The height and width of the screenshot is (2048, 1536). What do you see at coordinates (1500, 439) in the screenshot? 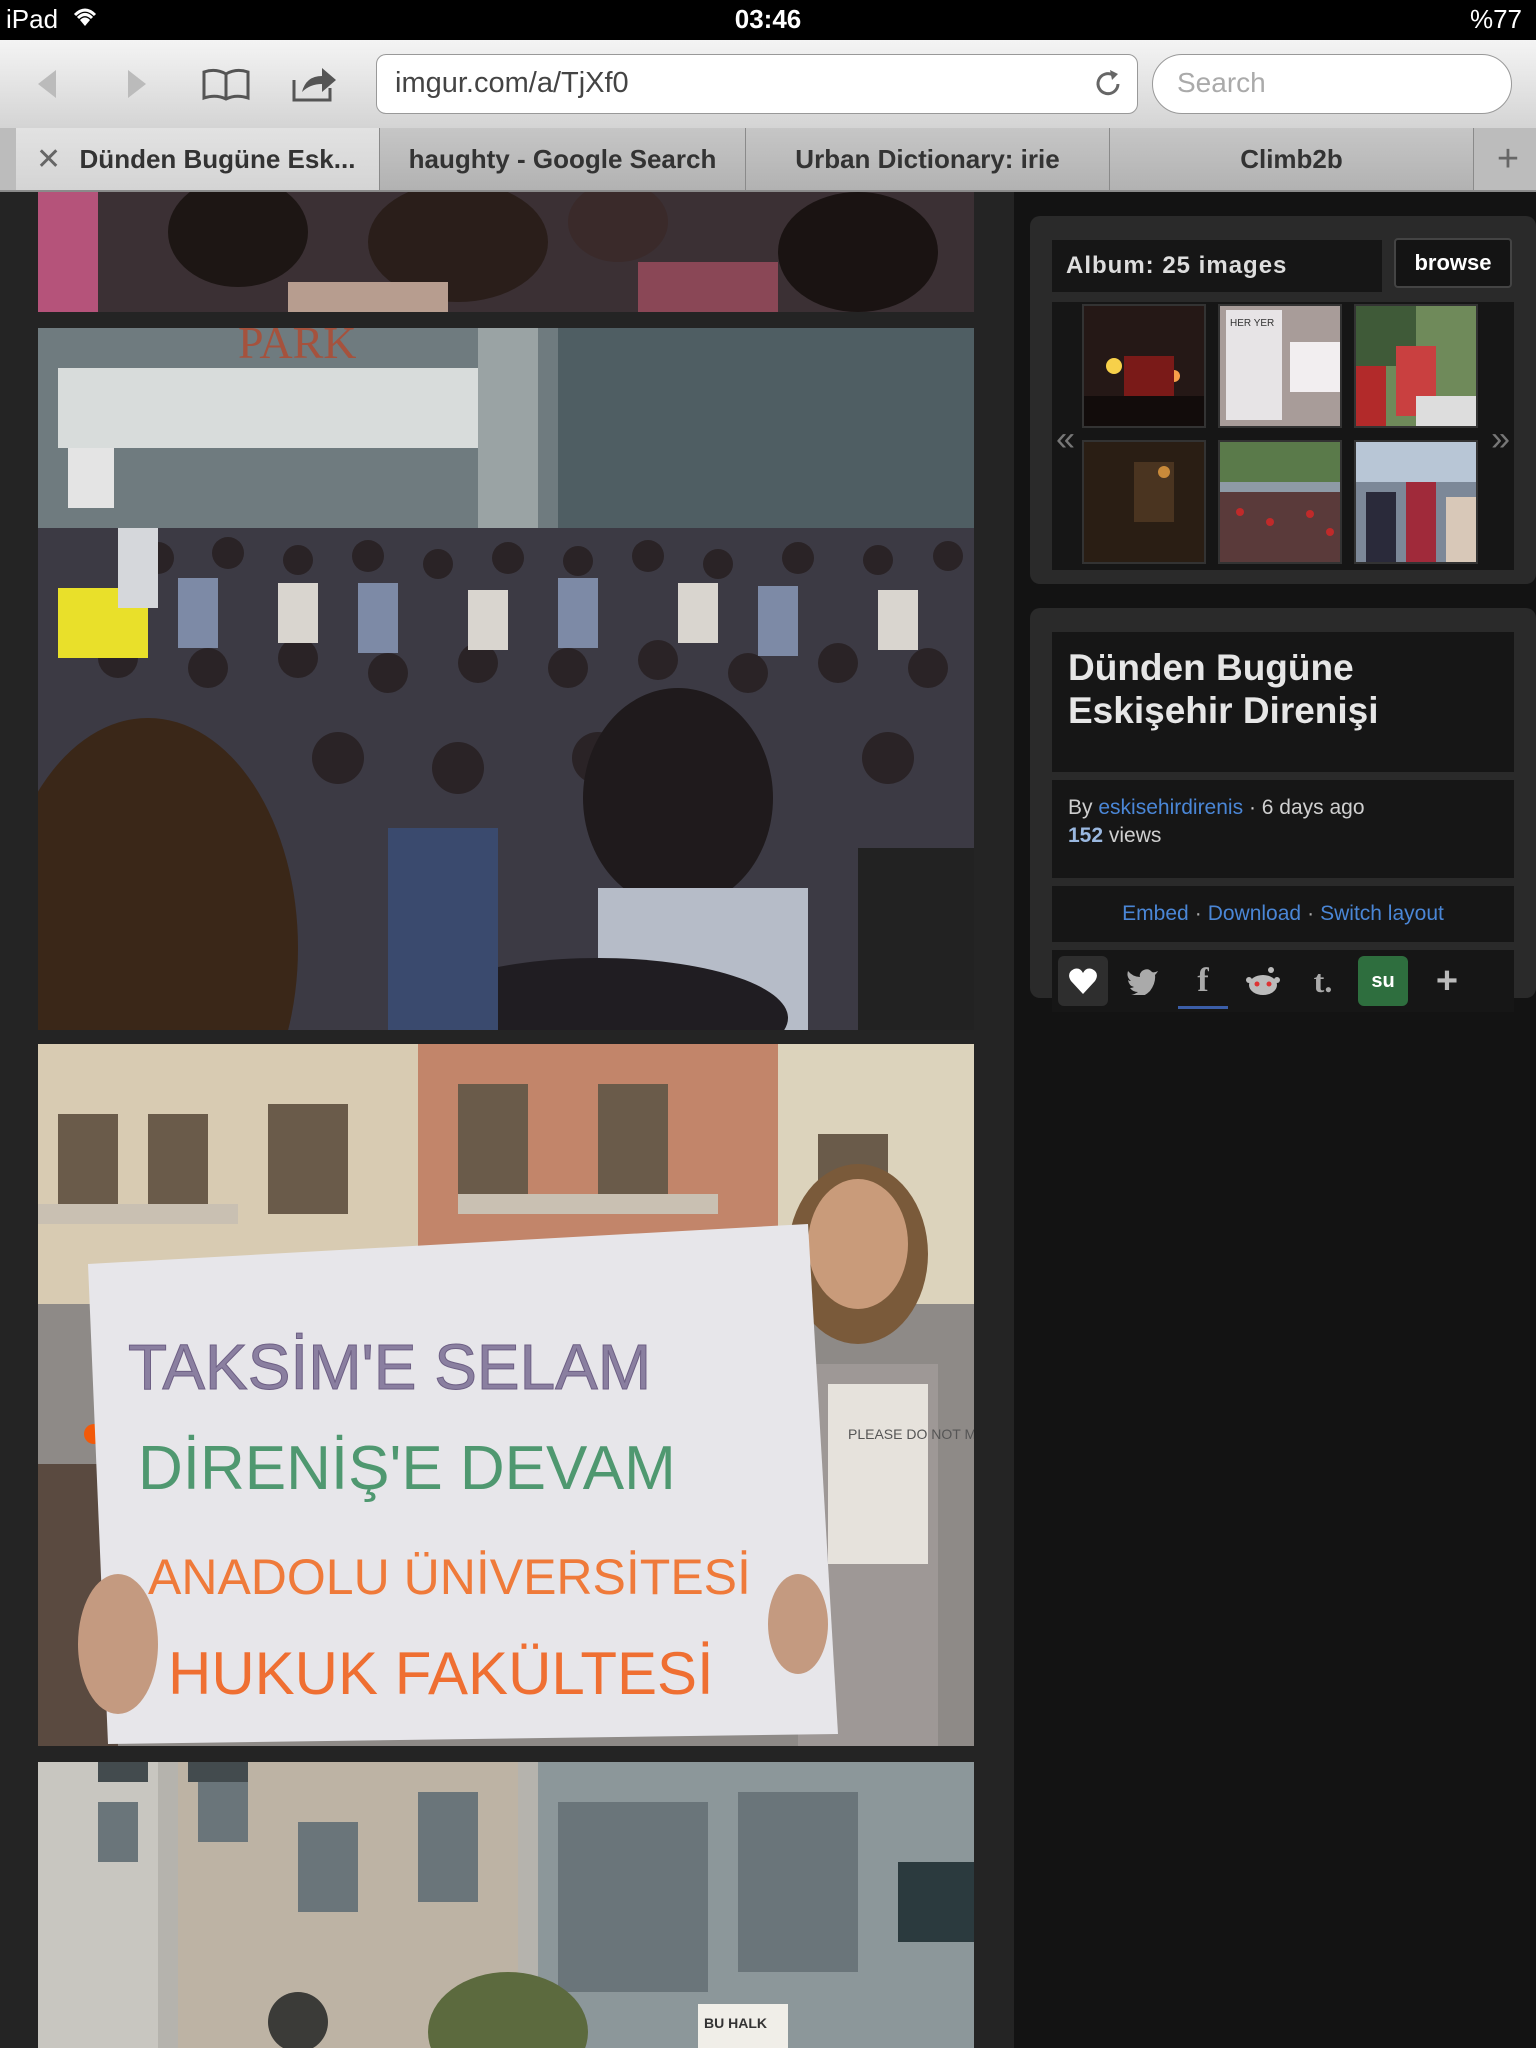
I see `next-page-icon: »` at bounding box center [1500, 439].